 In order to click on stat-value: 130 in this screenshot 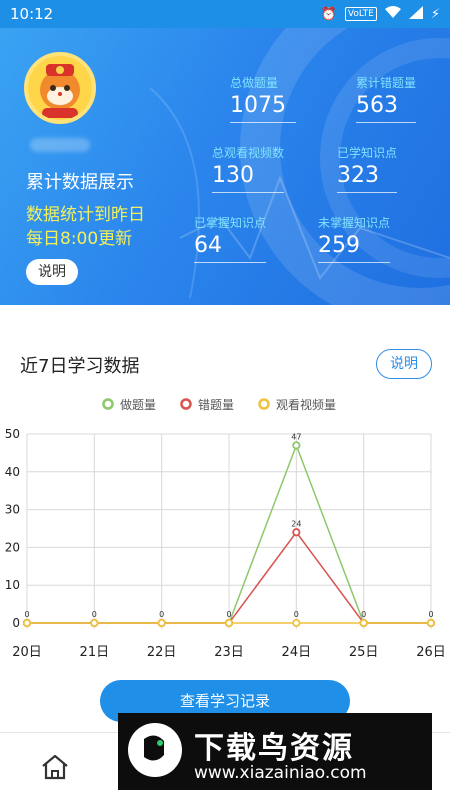, I will do `click(248, 178)`.